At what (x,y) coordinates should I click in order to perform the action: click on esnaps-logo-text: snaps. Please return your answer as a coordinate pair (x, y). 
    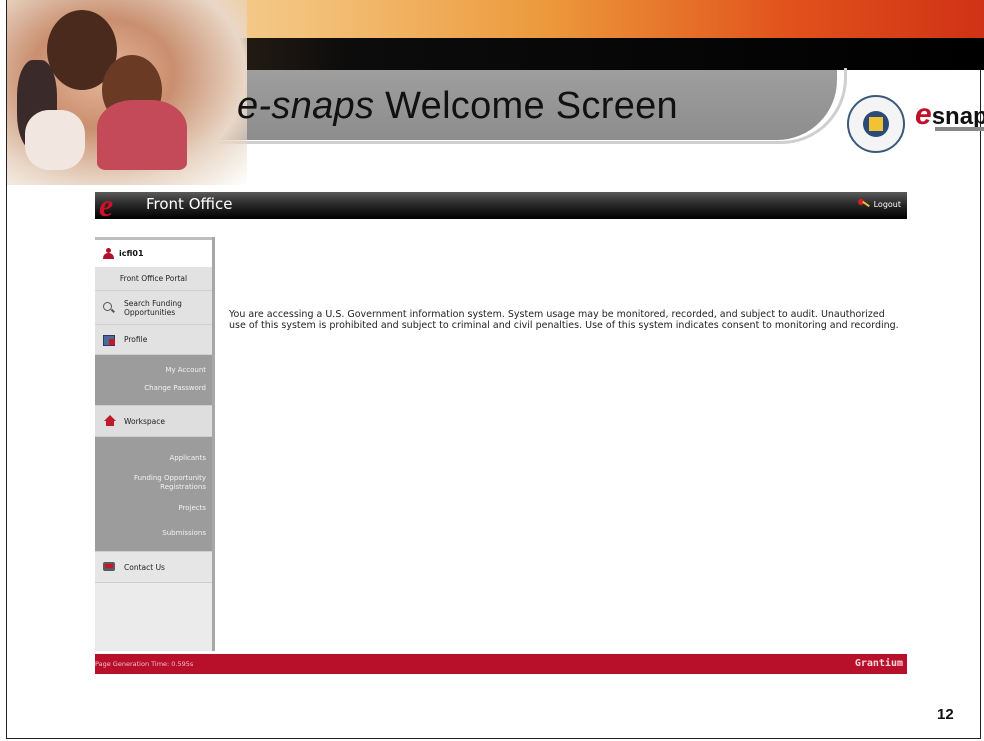
    Looking at the image, I should click on (957, 116).